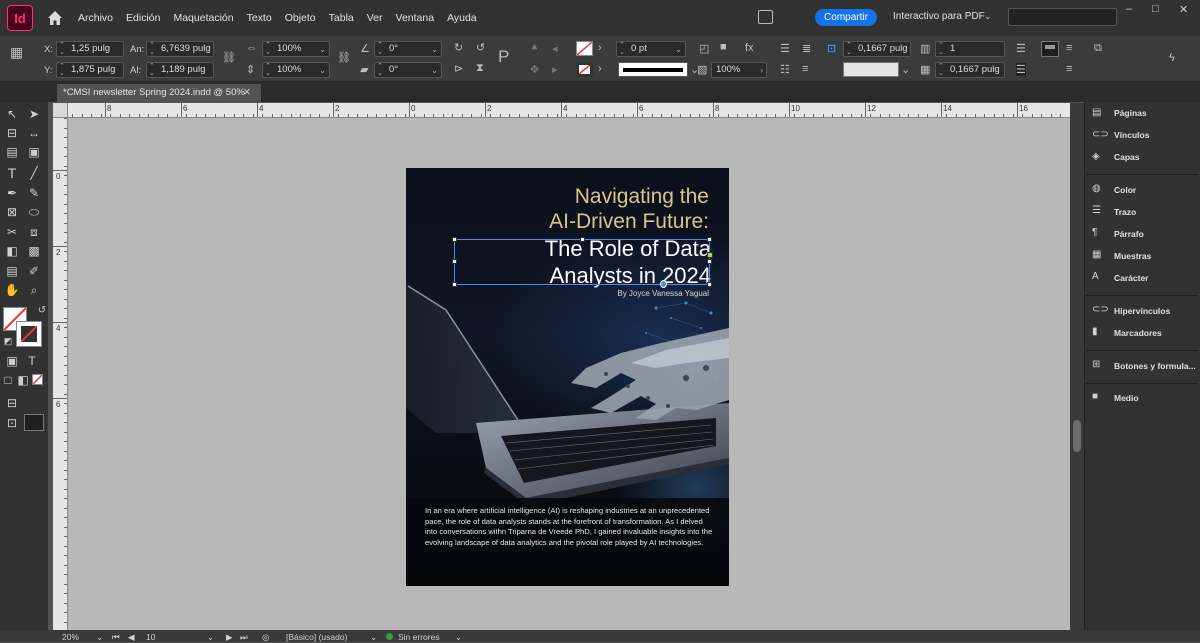 Image resolution: width=1200 pixels, height=643 pixels. Describe the element at coordinates (408, 70) in the screenshot. I see `shear-field: ⌃ ⌄ 0° ⌄` at that location.